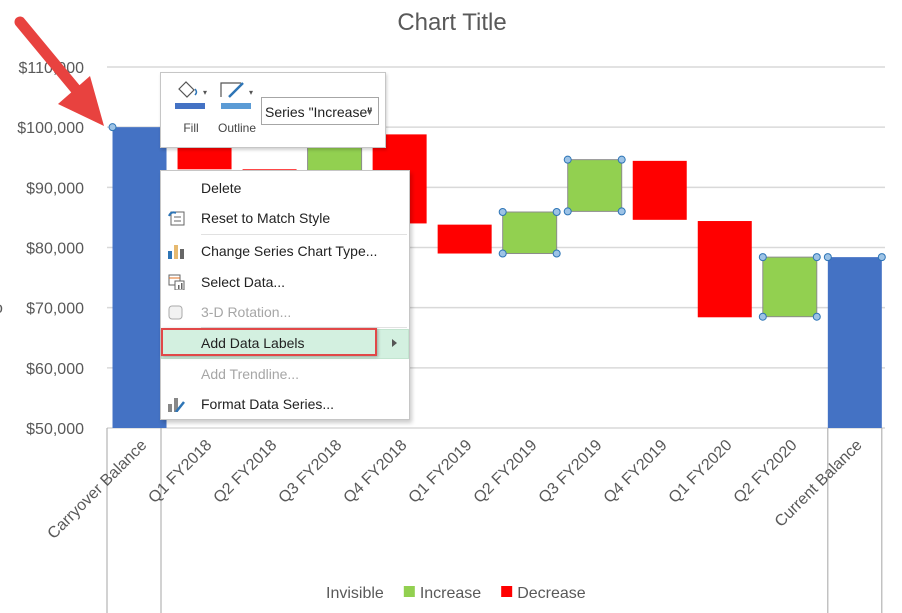  Describe the element at coordinates (98, 490) in the screenshot. I see `x-tick-label: Carryover Balance` at that location.